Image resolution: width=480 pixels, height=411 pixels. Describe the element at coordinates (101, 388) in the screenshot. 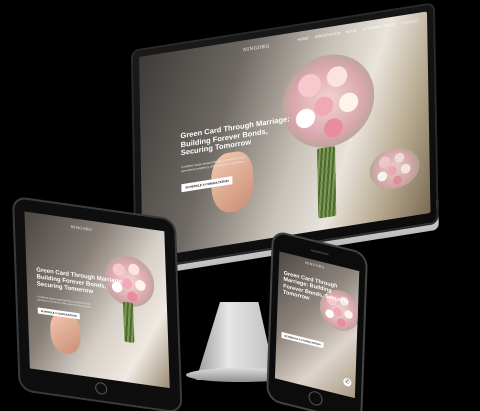

I see `home-button-icon` at that location.